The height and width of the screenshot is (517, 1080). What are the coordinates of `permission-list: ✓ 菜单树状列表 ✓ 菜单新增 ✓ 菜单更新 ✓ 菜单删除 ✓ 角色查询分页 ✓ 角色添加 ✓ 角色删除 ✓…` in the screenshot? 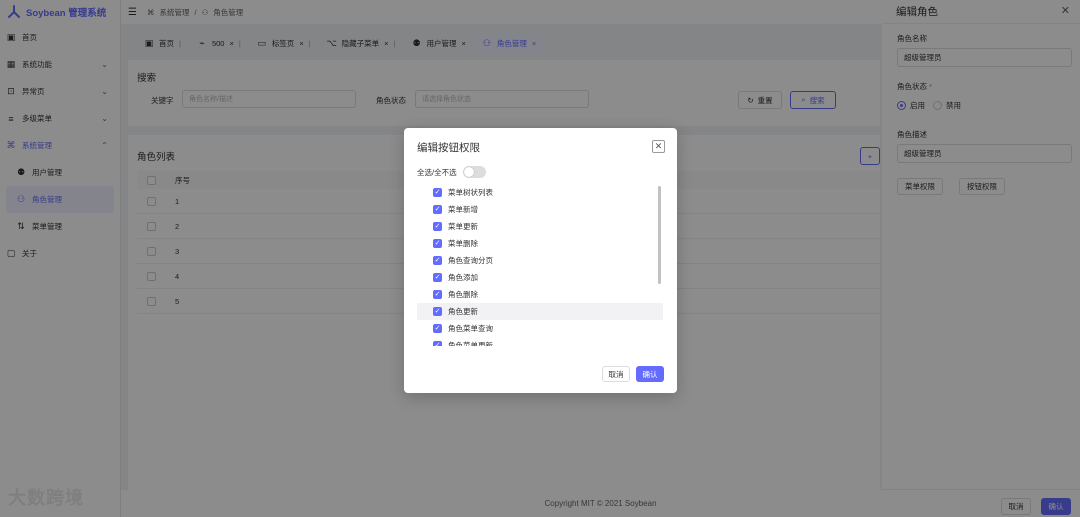 It's located at (540, 265).